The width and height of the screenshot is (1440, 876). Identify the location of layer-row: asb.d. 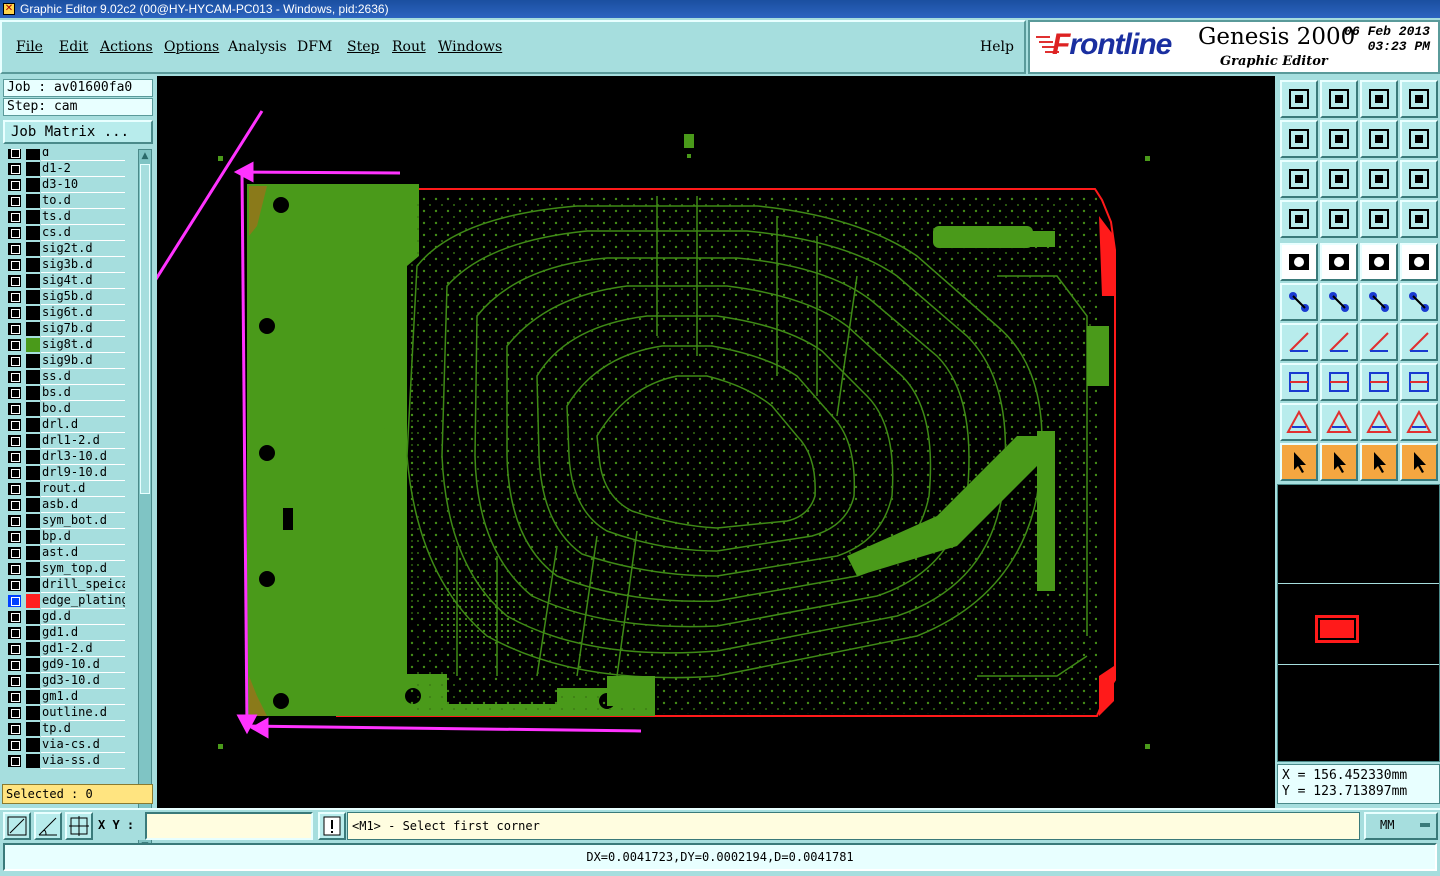
(65, 505).